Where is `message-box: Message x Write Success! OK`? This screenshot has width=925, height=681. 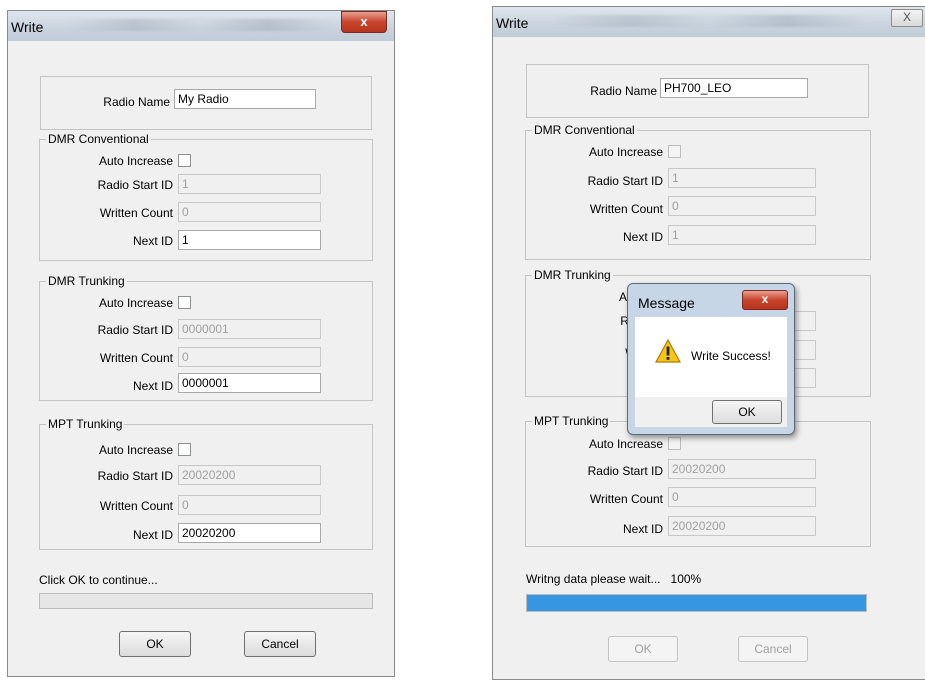 message-box: Message x Write Success! OK is located at coordinates (711, 359).